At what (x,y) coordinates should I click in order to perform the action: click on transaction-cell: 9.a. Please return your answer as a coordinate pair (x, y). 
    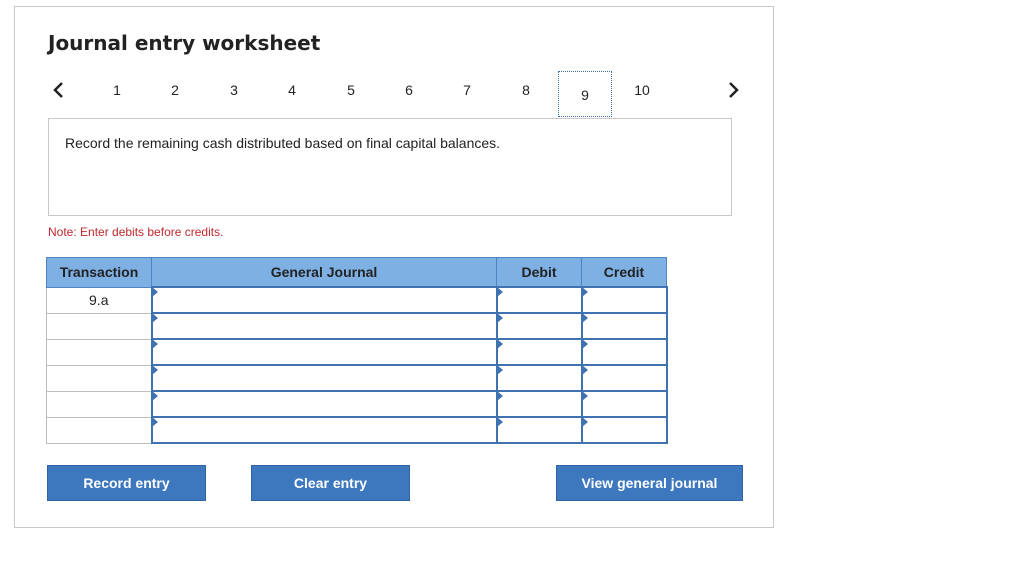
    Looking at the image, I should click on (99, 300).